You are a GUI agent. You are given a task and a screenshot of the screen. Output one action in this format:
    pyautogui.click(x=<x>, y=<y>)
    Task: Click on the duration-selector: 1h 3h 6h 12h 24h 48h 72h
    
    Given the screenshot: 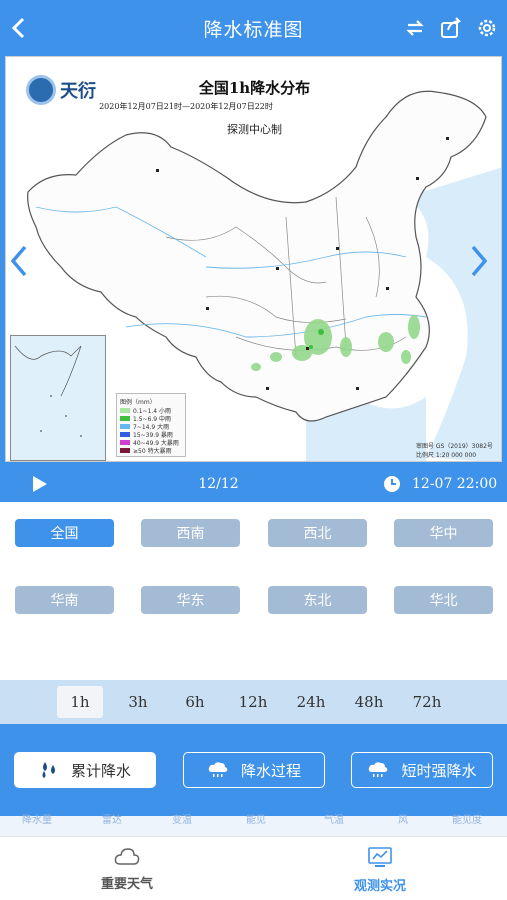 What is the action you would take?
    pyautogui.click(x=253, y=702)
    